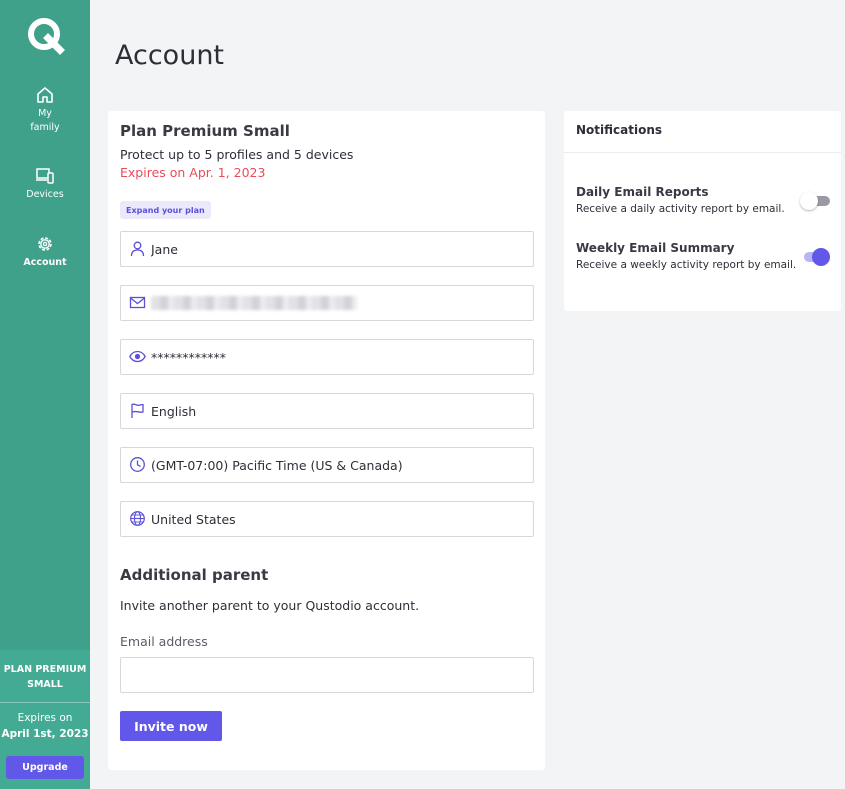  What do you see at coordinates (170, 55) in the screenshot?
I see `page-title: Account` at bounding box center [170, 55].